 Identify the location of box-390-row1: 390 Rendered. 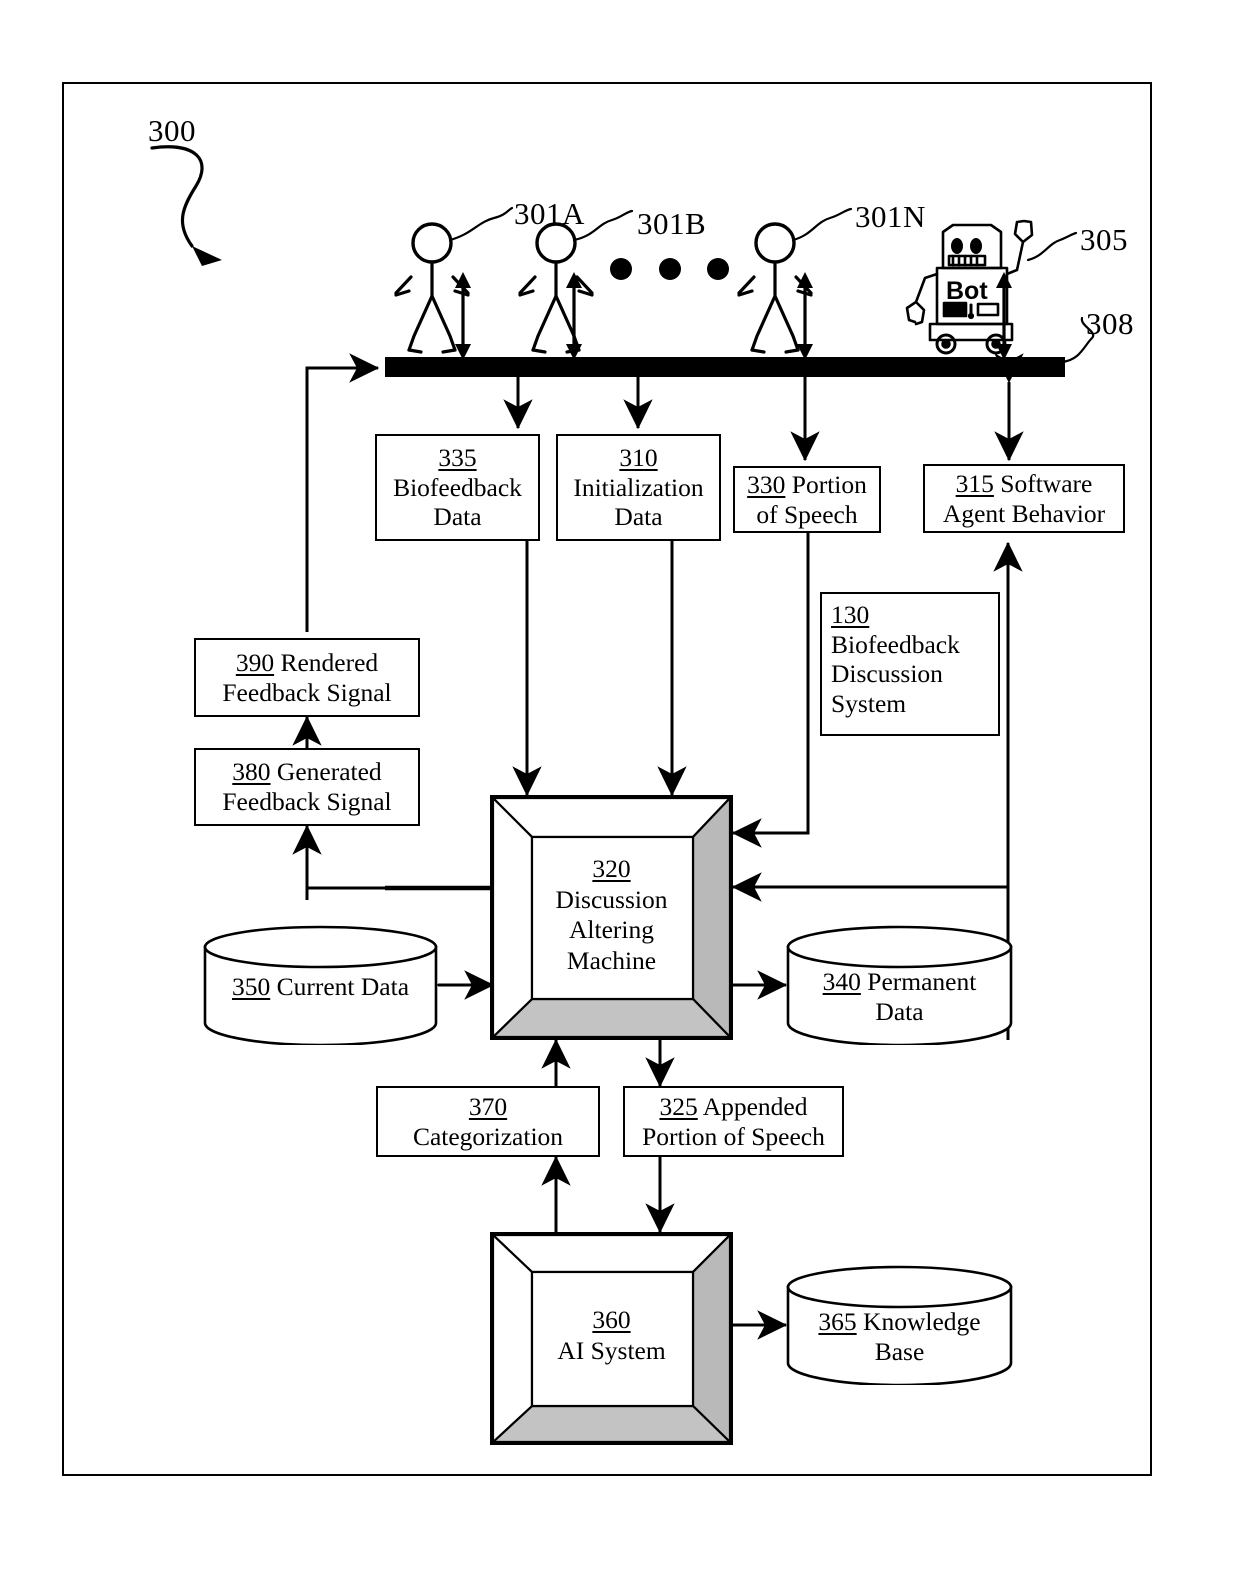
(307, 662).